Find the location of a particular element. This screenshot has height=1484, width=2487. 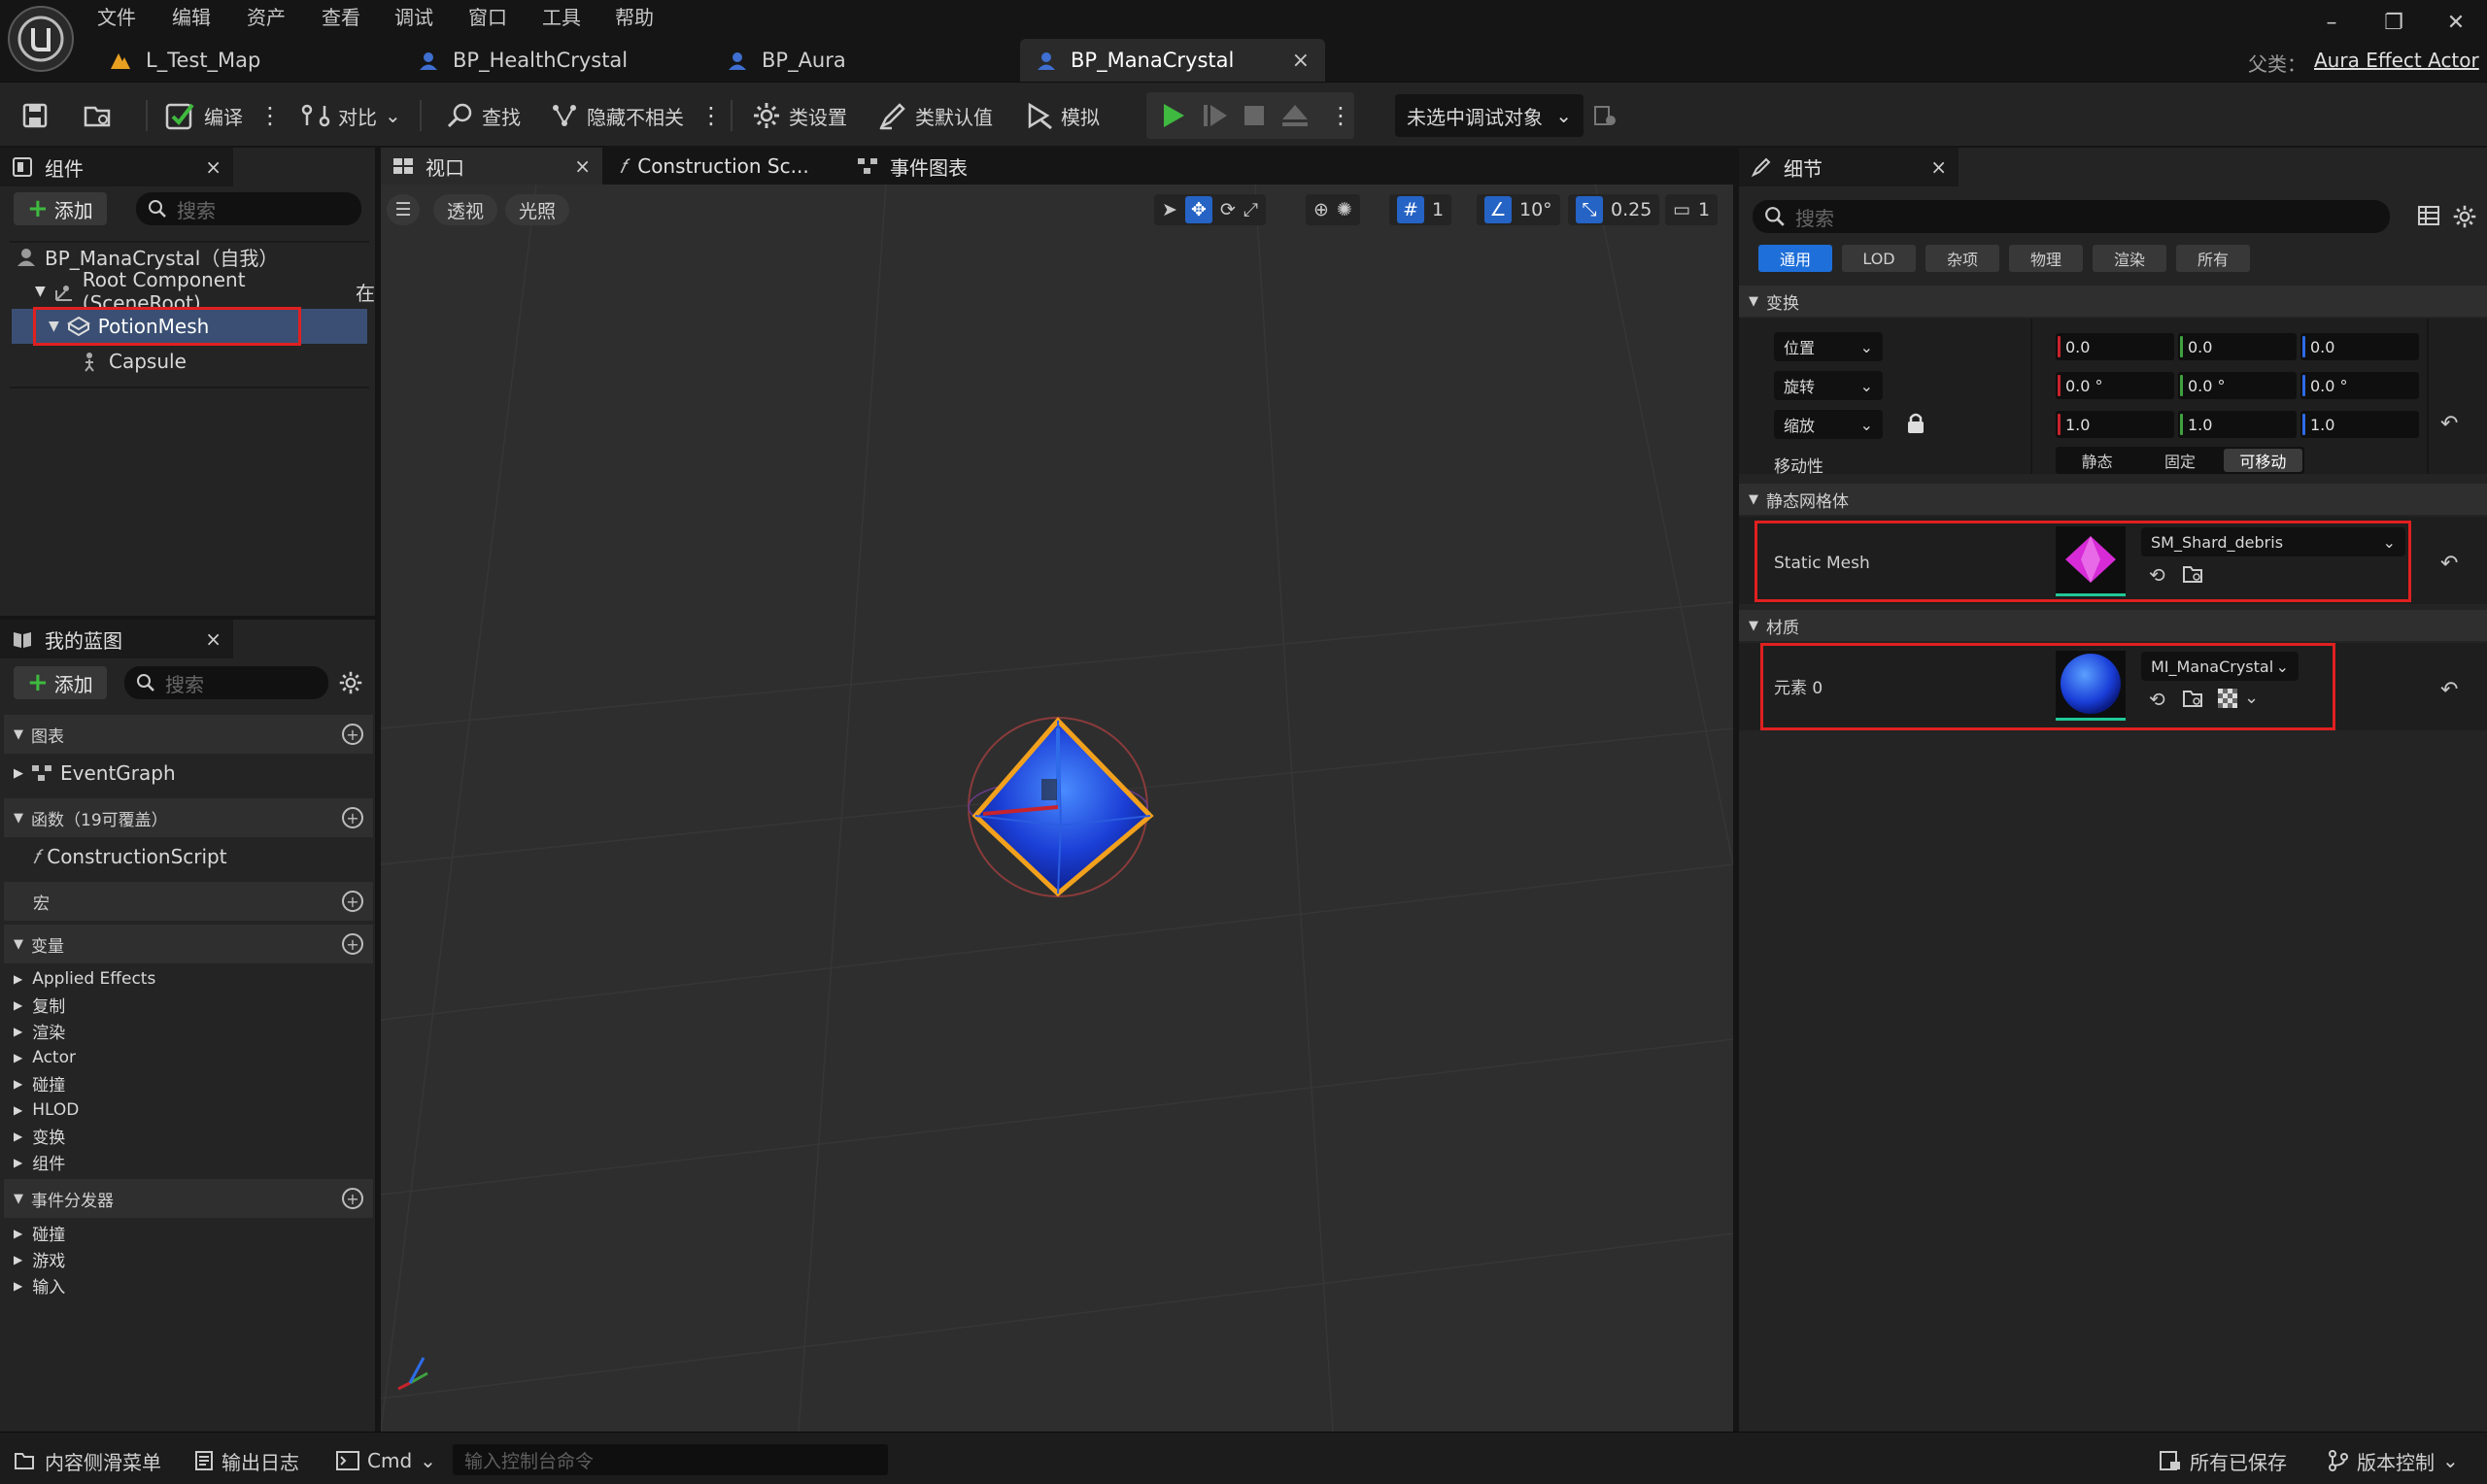

doc-tab-l-test-map: L_Test_Map is located at coordinates (243, 60).